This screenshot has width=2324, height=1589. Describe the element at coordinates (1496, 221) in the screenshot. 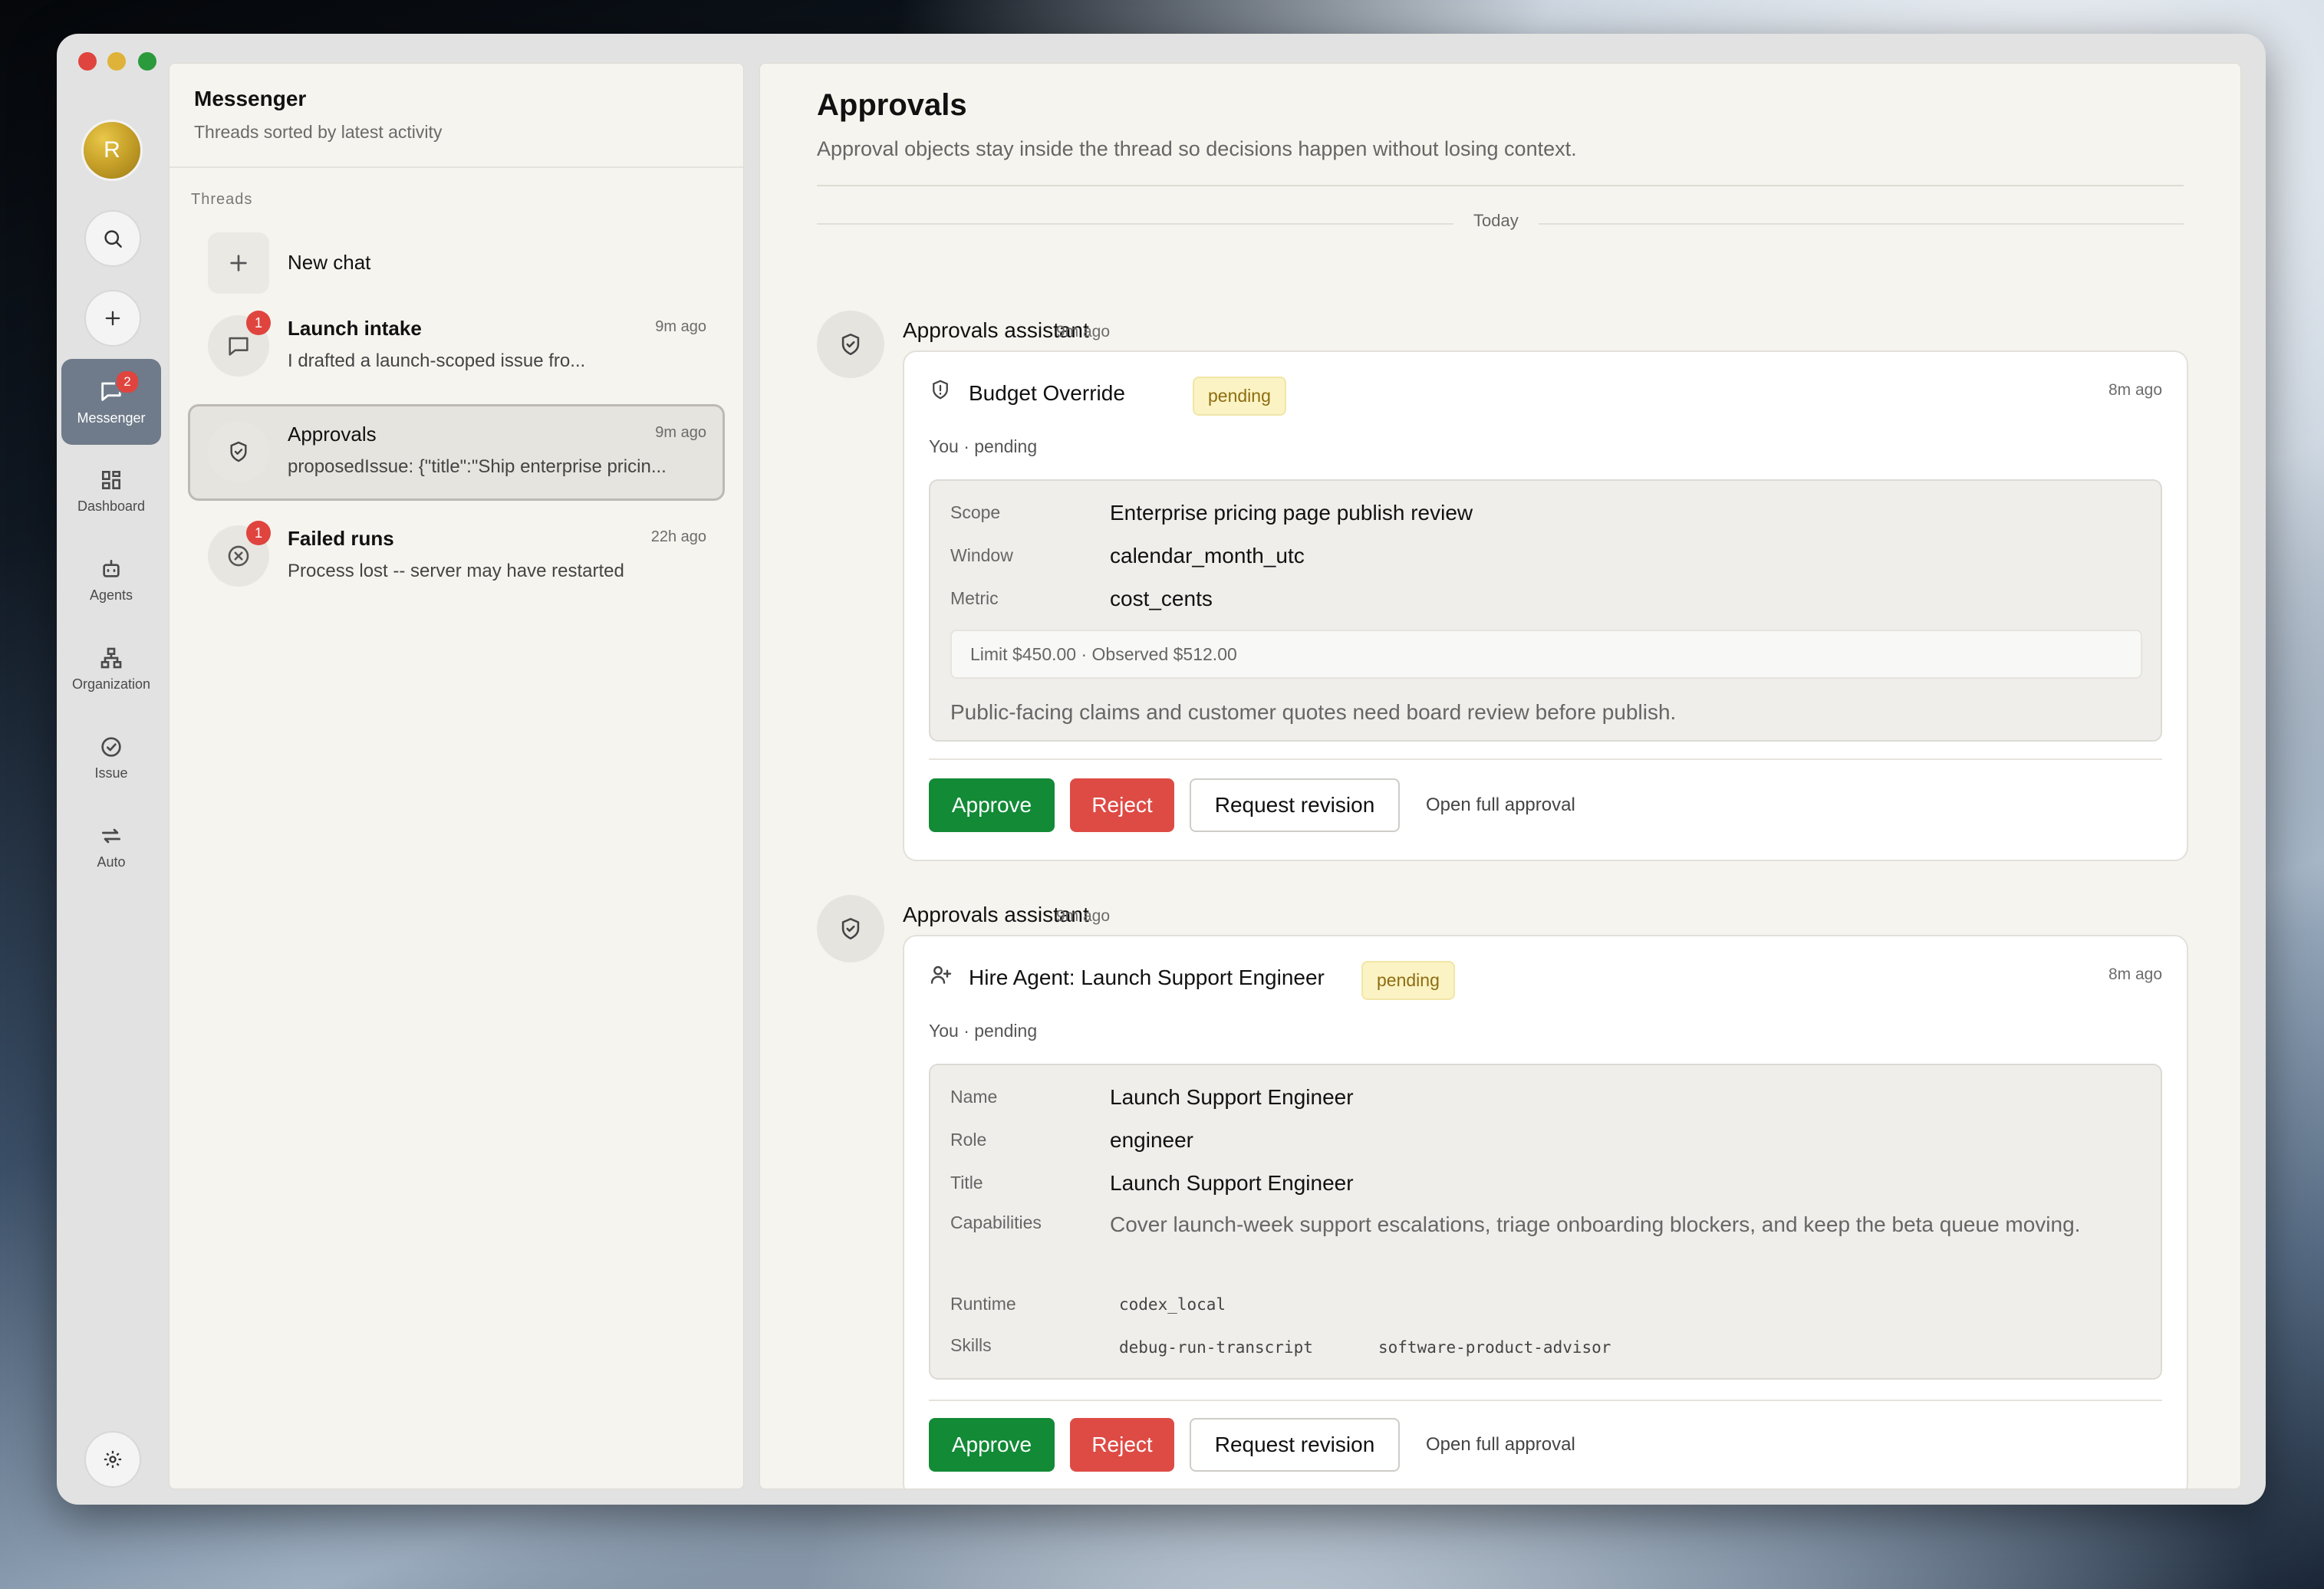

I see `day-label: Today` at that location.